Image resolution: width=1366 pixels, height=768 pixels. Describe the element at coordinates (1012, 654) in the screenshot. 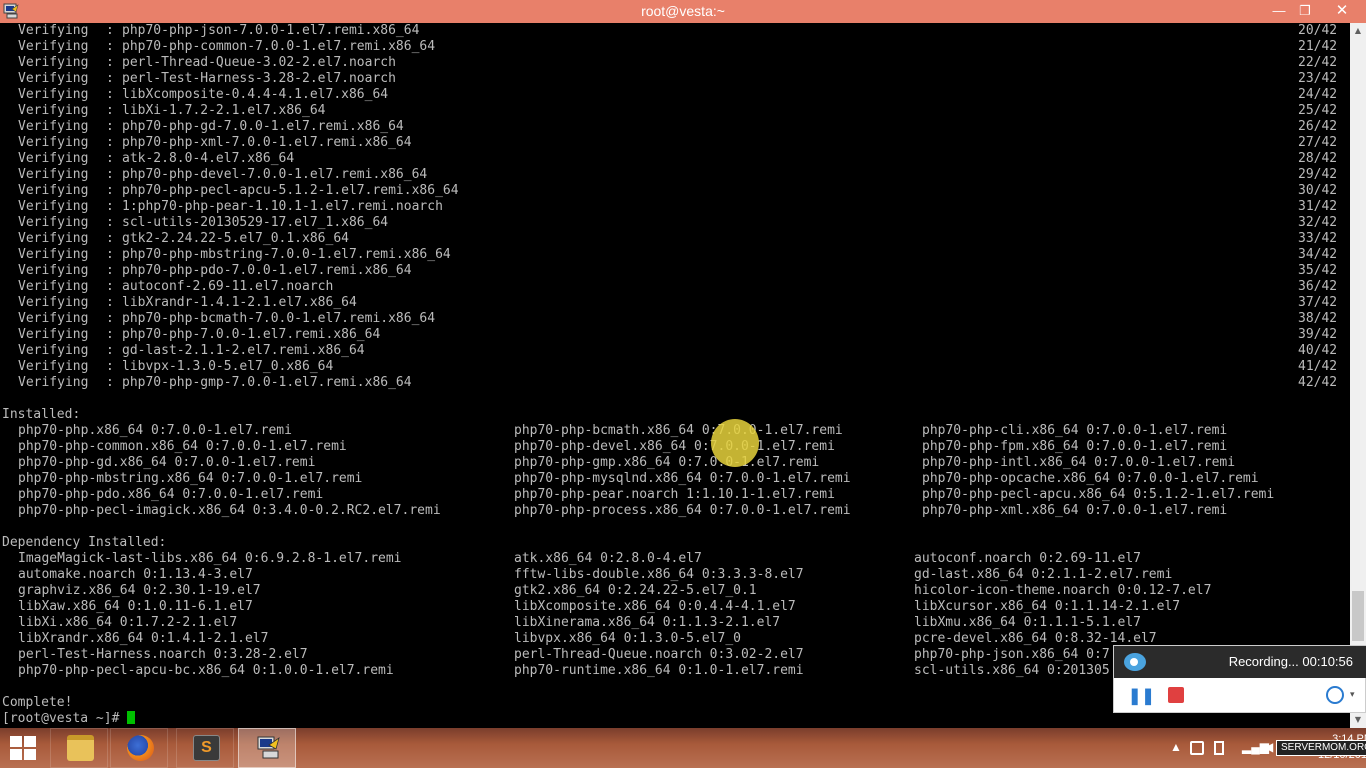

I see `dependency-package: php70-php-json.x86_64 0:7` at that location.